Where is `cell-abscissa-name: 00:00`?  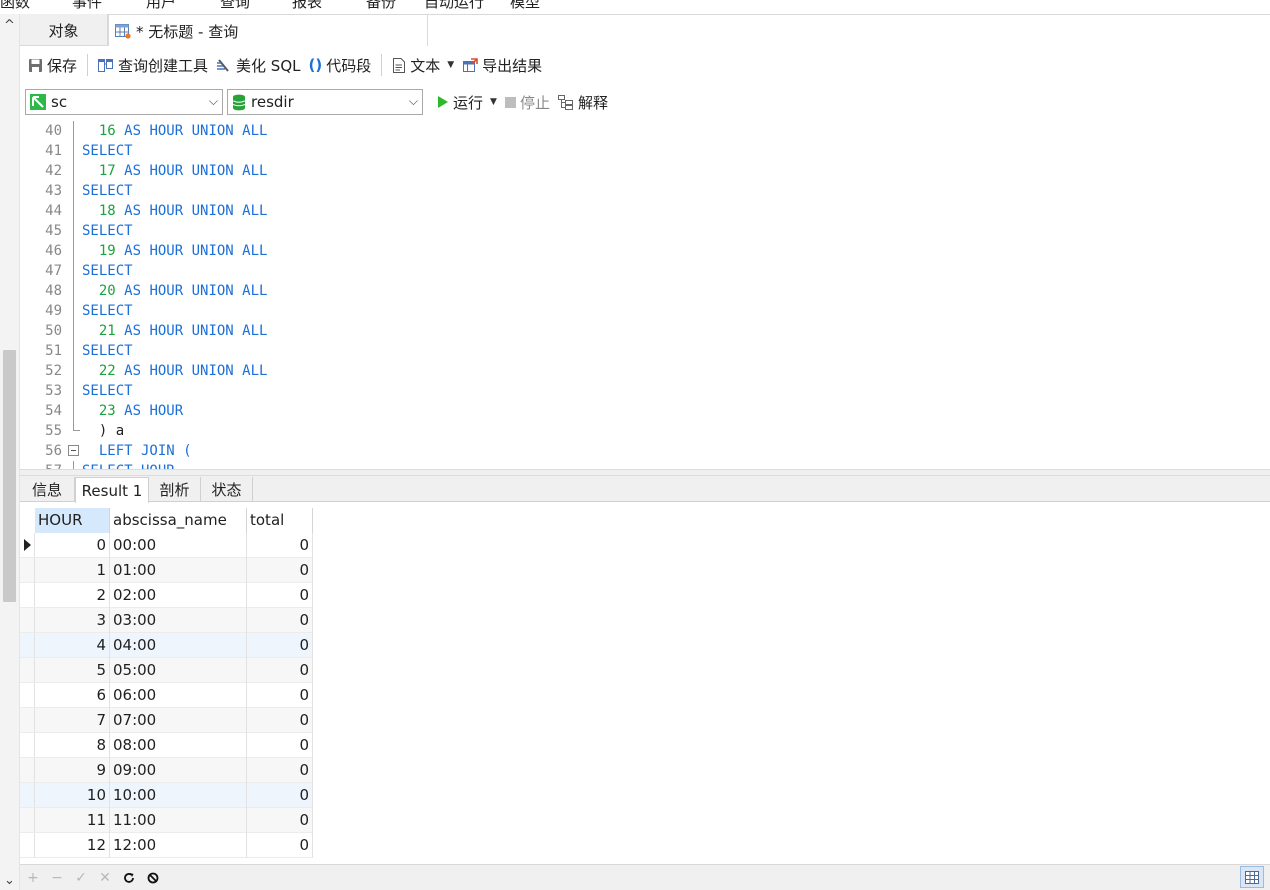 cell-abscissa-name: 00:00 is located at coordinates (178, 545).